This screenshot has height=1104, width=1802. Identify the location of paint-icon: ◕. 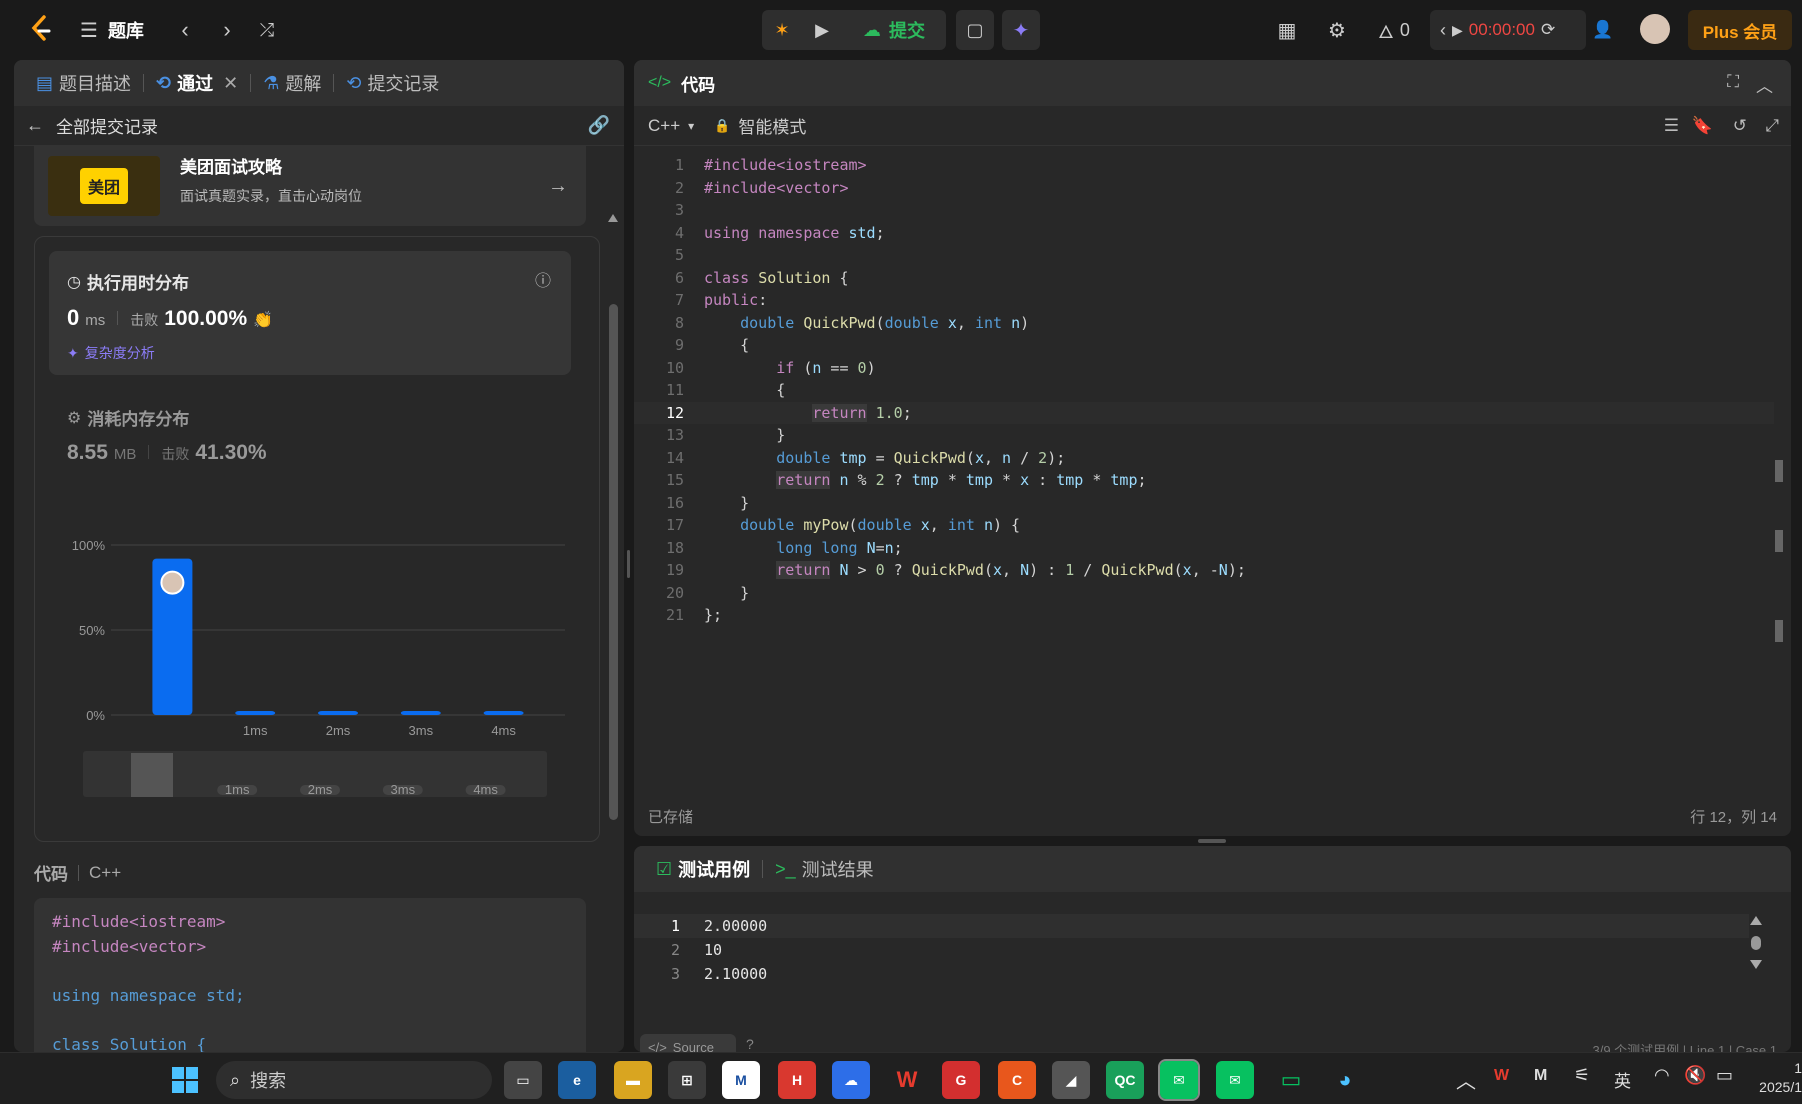
(1345, 1080).